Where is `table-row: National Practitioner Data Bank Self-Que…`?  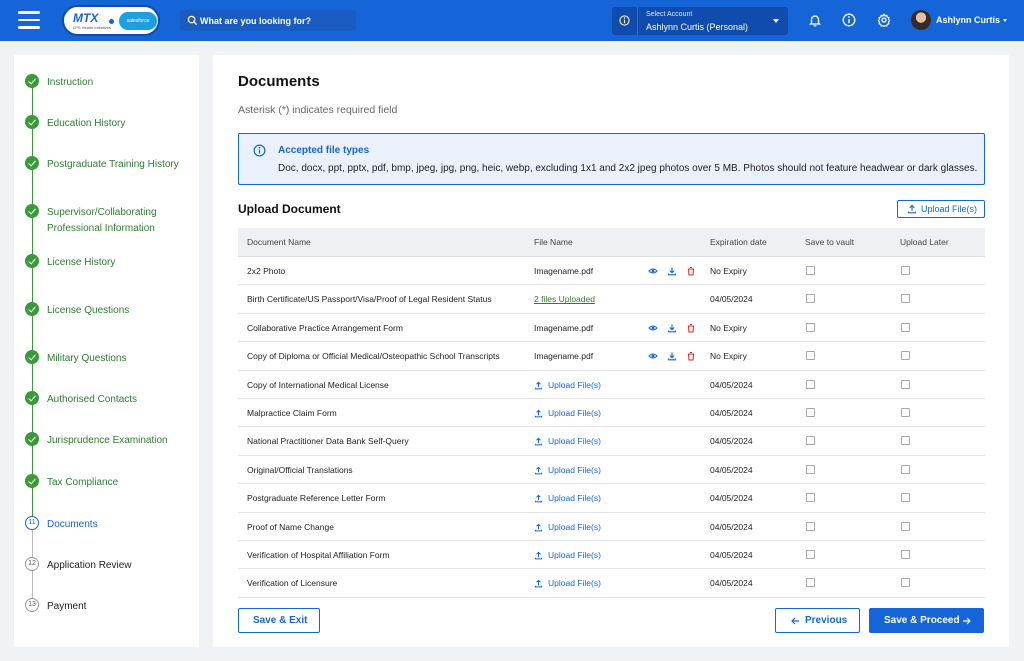 table-row: National Practitioner Data Bank Self-Que… is located at coordinates (611, 441).